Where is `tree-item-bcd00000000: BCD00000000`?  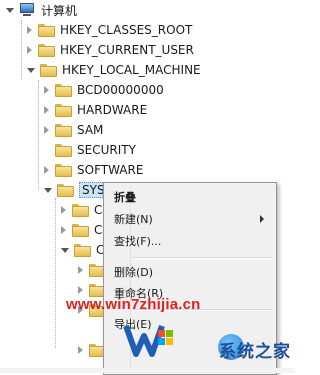 tree-item-bcd00000000: BCD00000000 is located at coordinates (104, 90).